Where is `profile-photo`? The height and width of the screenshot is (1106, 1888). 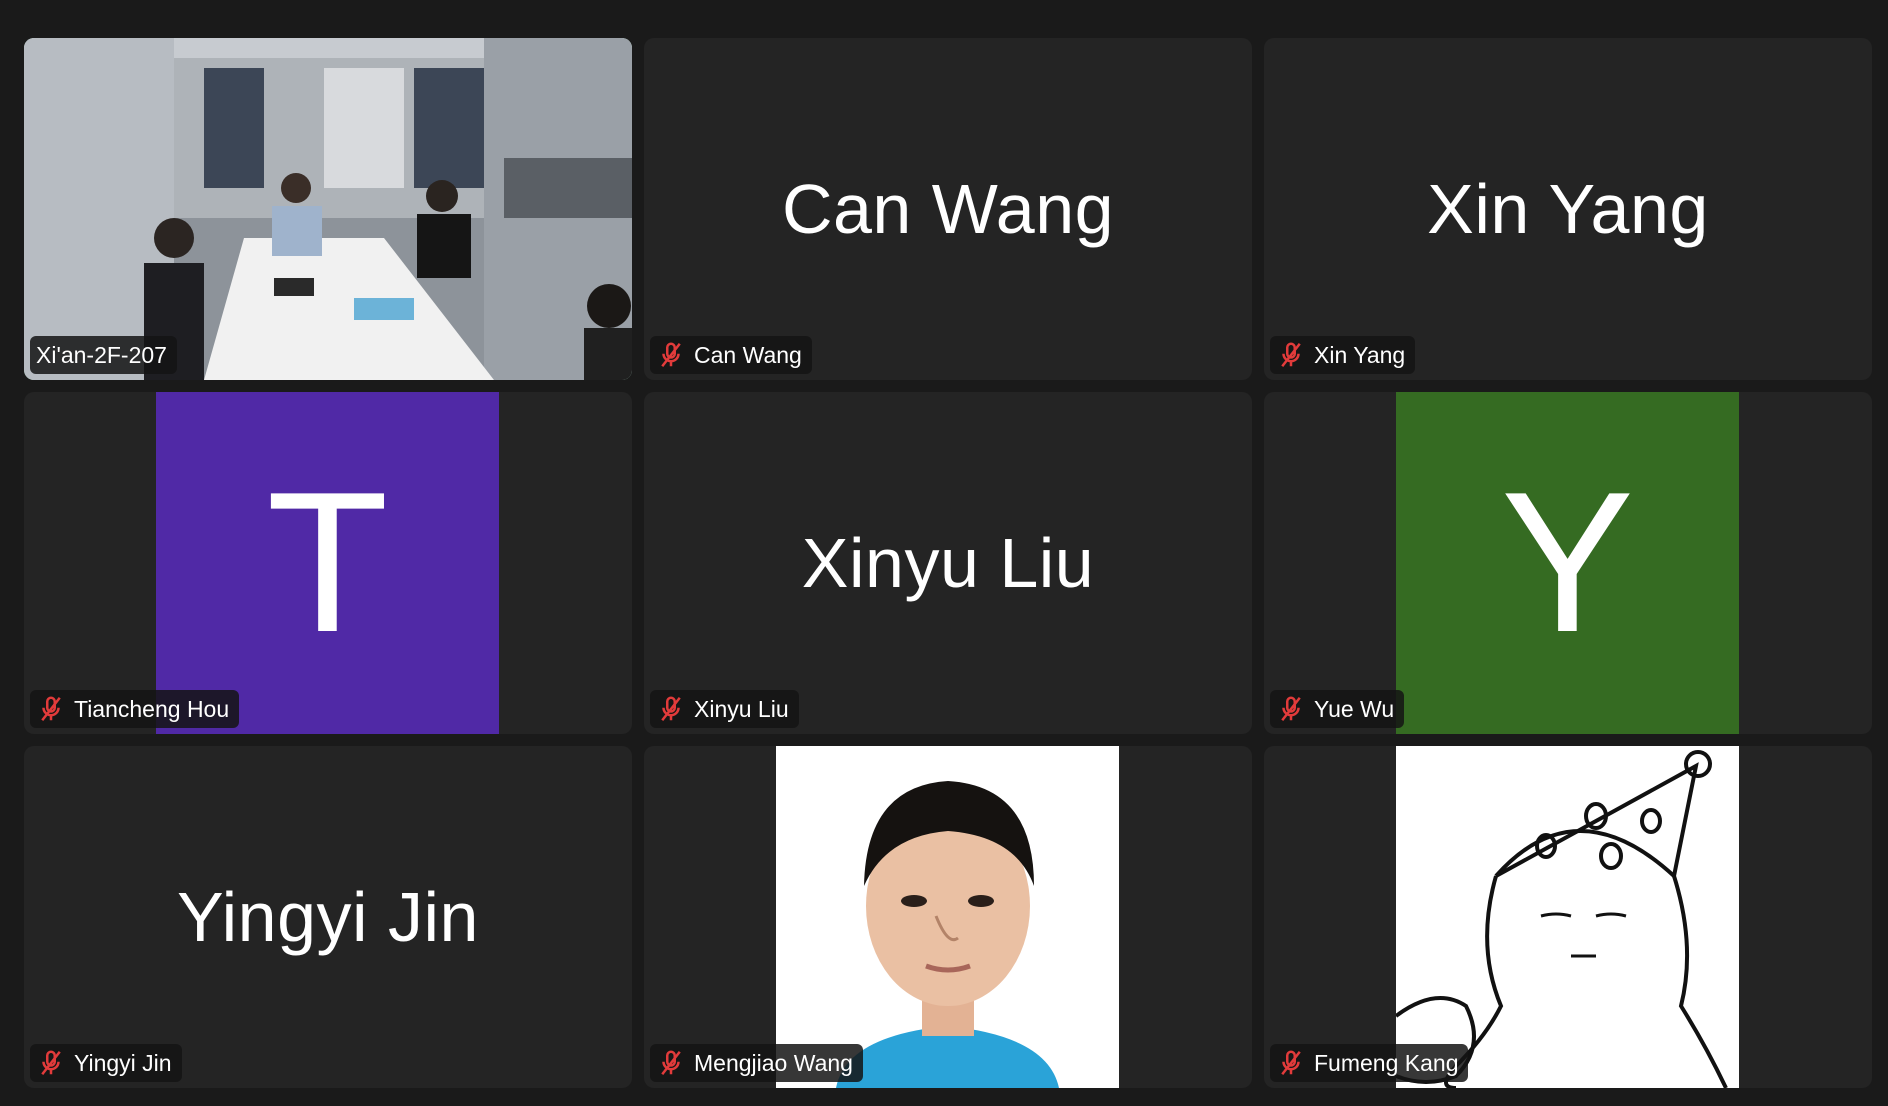
profile-photo is located at coordinates (947, 917).